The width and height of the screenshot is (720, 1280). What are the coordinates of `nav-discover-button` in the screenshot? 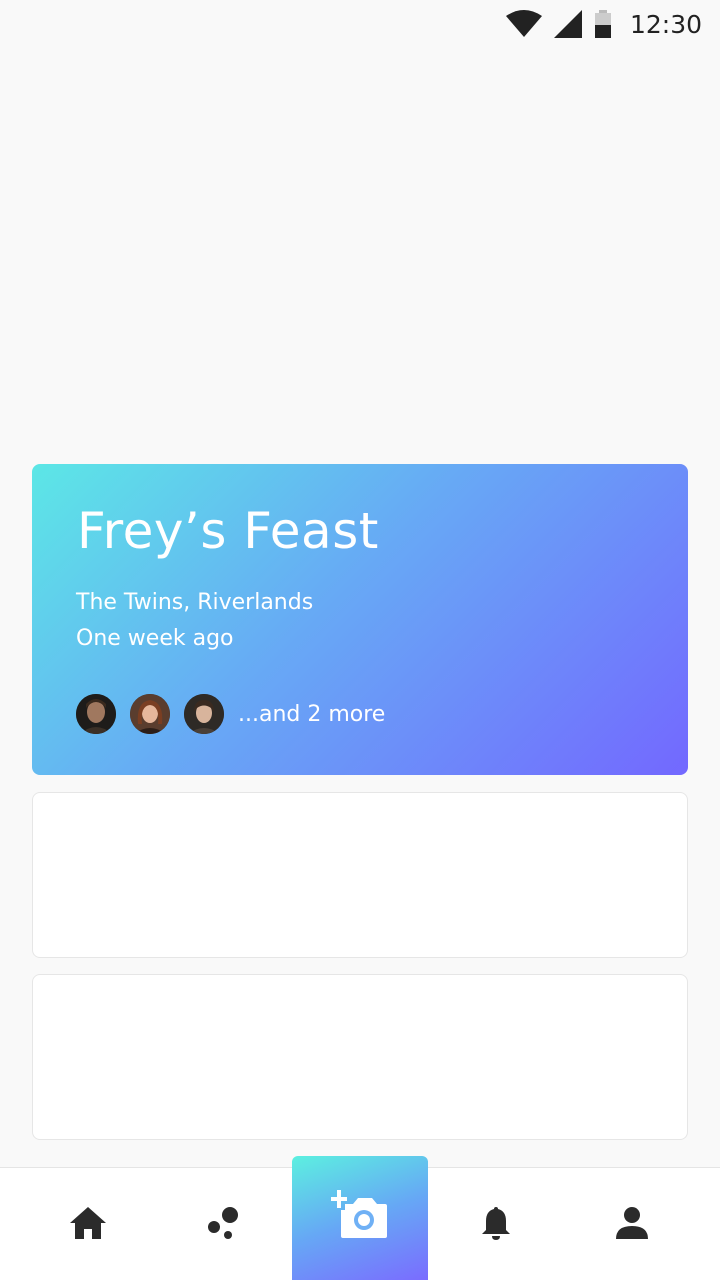 It's located at (224, 1224).